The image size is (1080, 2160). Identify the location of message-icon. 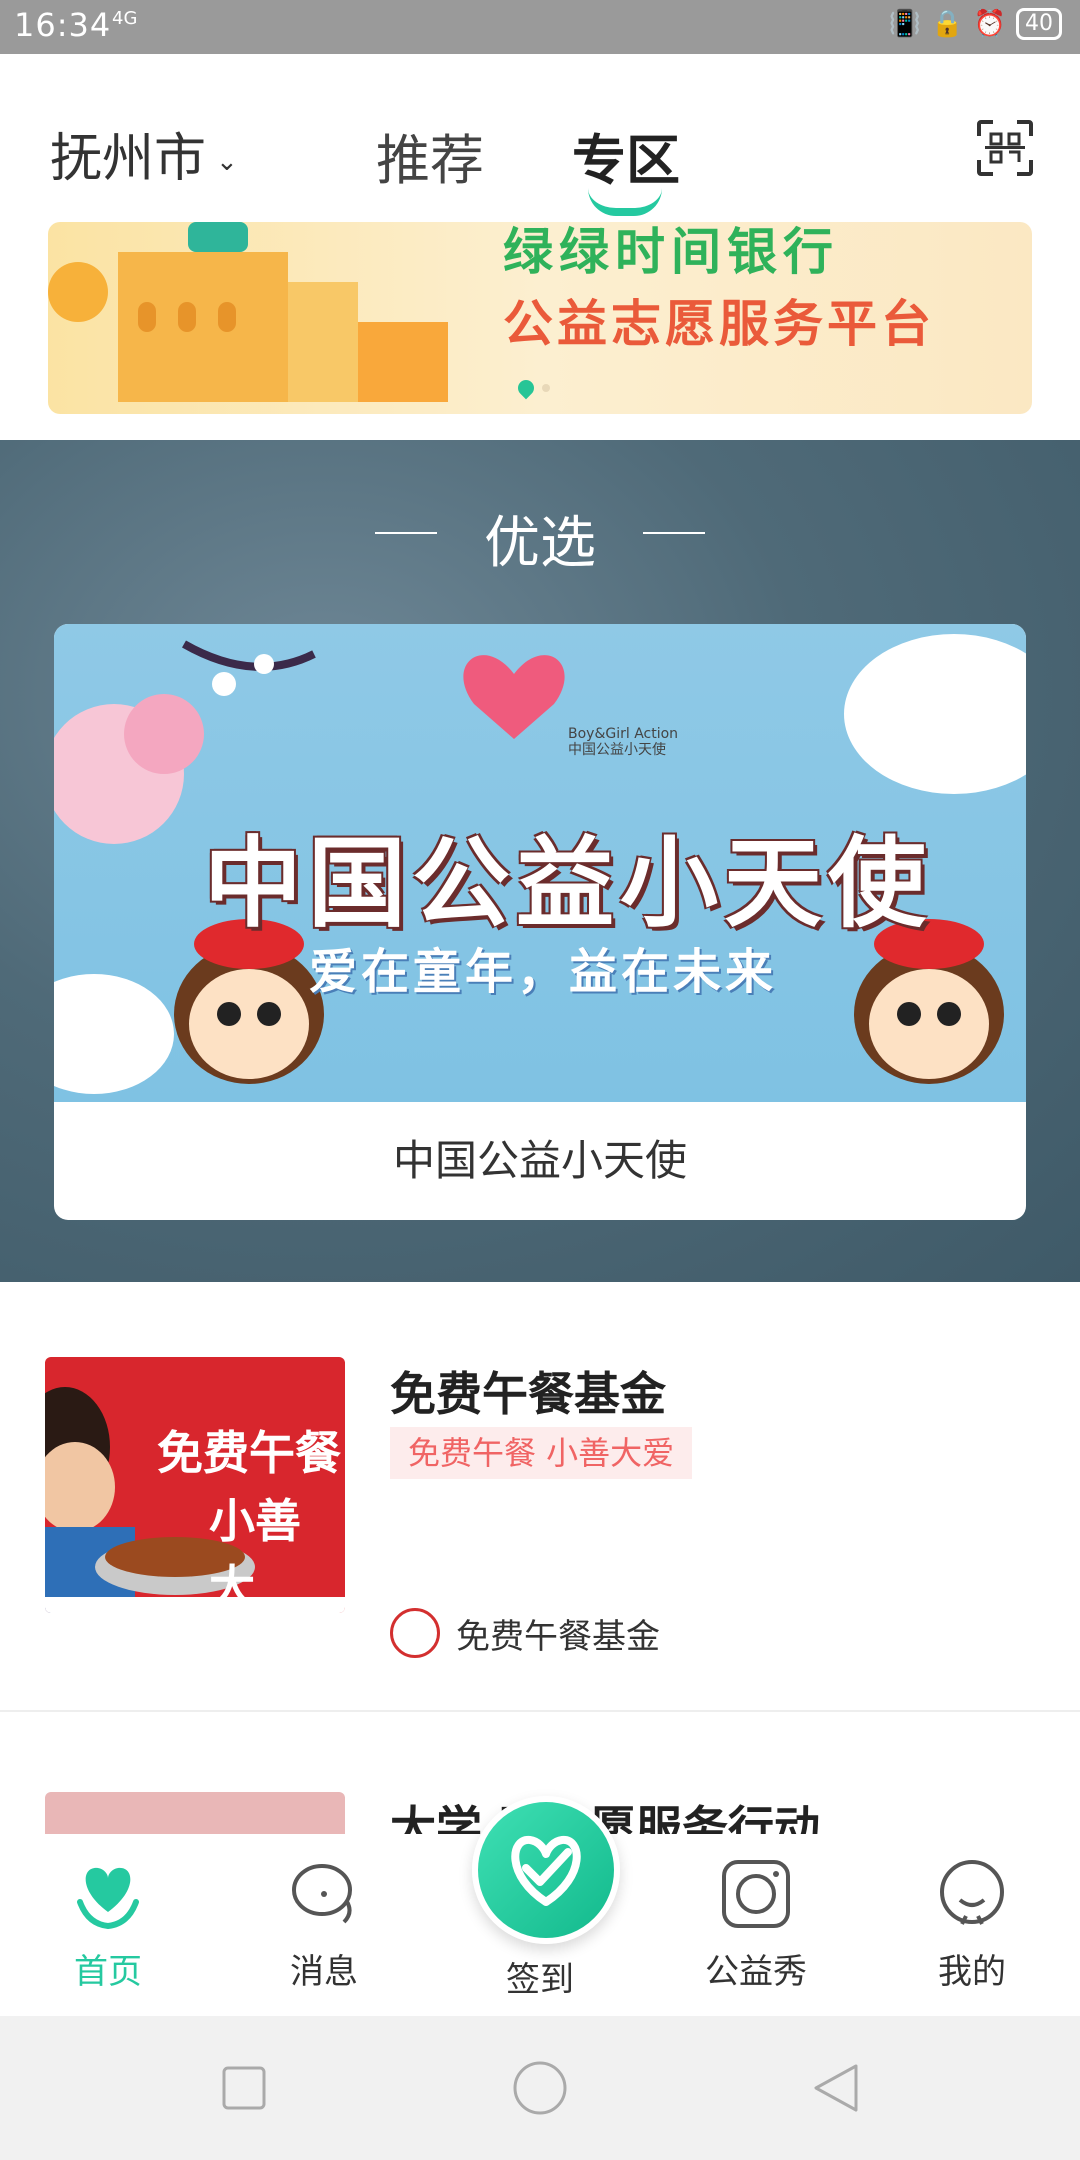
(322, 1894).